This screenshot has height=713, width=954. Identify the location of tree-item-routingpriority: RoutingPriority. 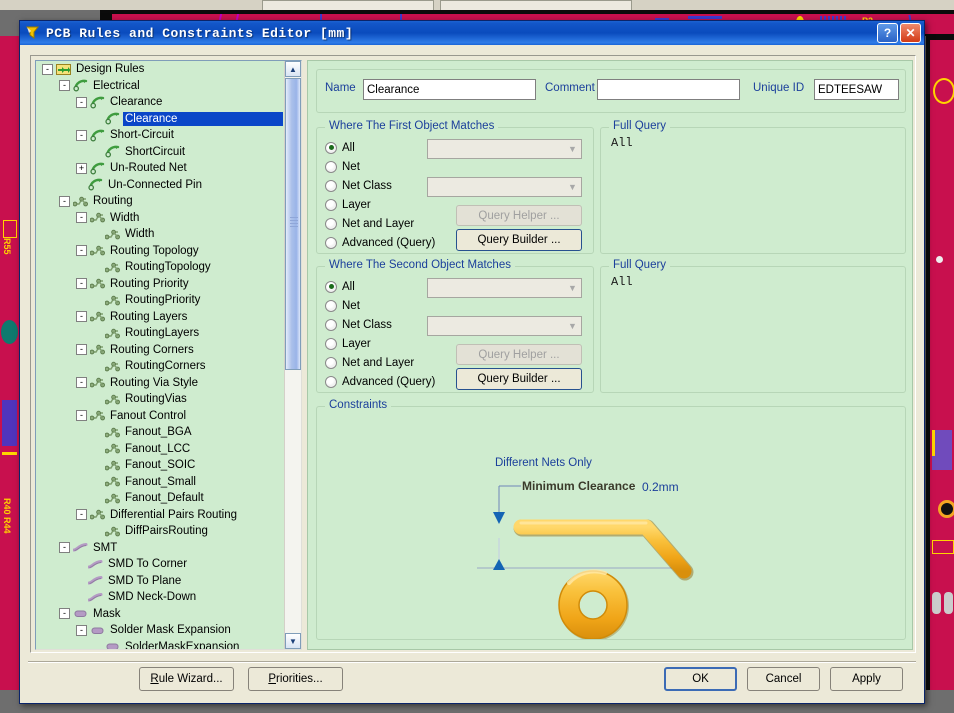
(159, 300).